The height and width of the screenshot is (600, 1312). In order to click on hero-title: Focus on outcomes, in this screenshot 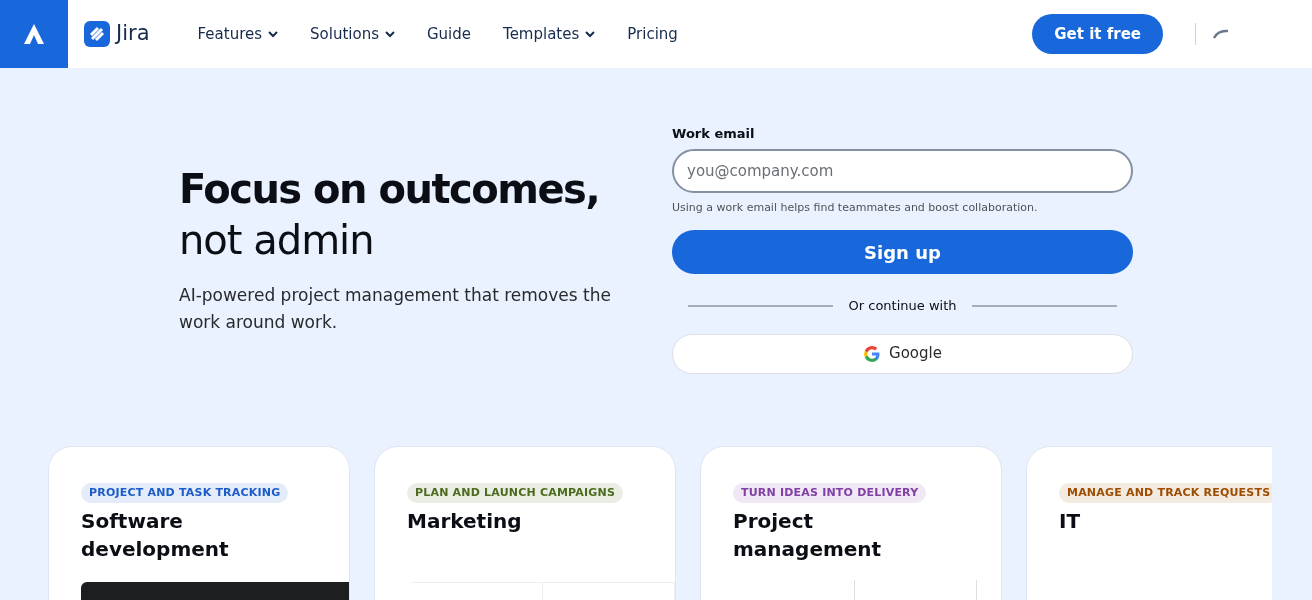, I will do `click(390, 189)`.